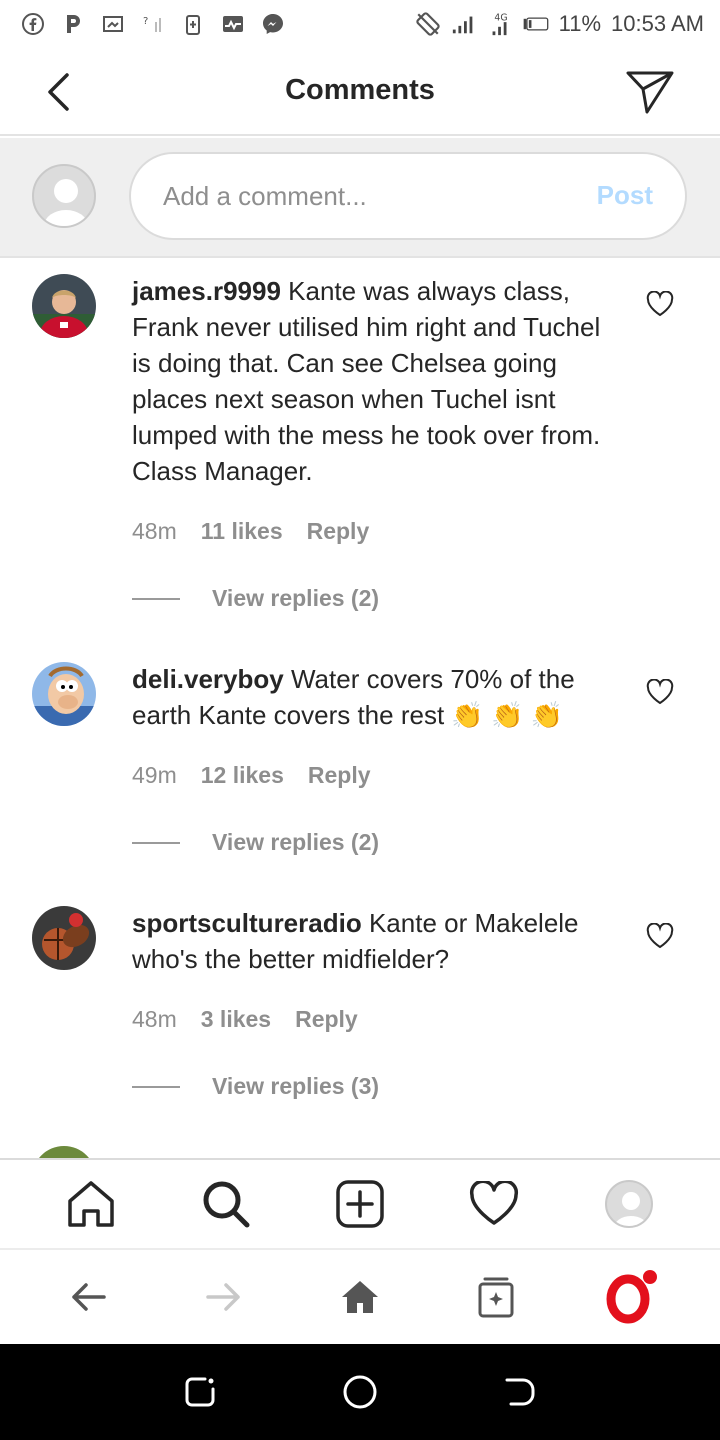 The image size is (720, 1440). I want to click on browser-back-button, so click(88, 1297).